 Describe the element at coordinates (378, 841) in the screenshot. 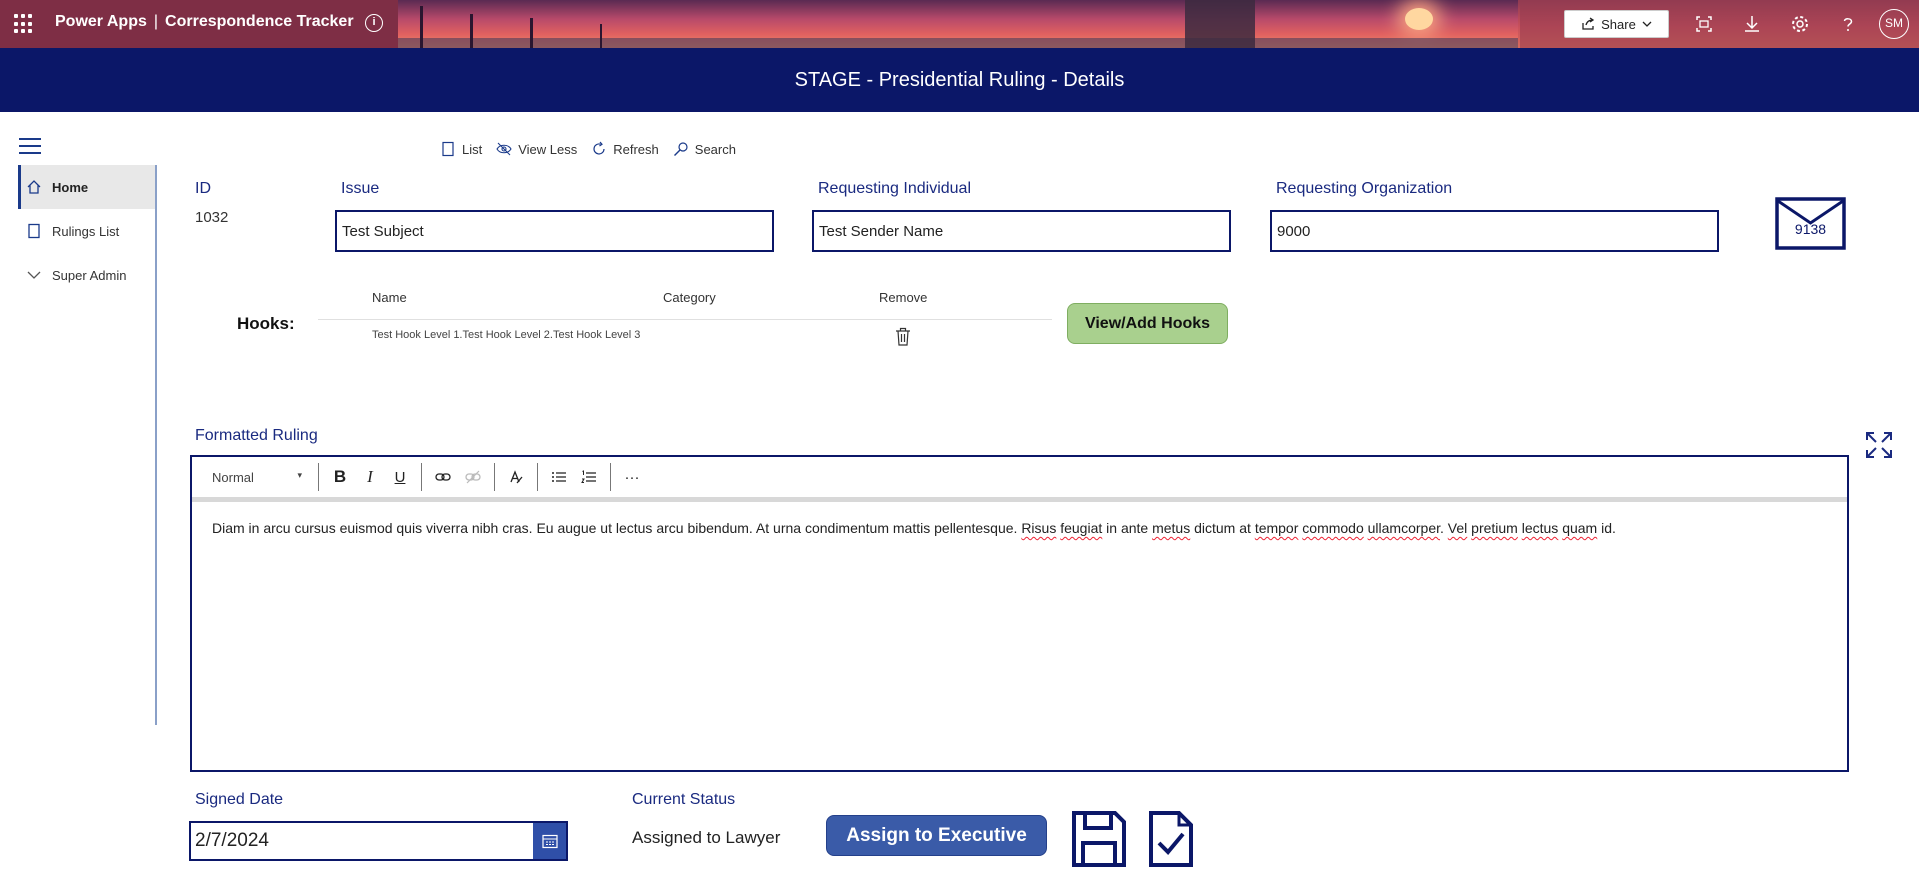

I see `signed-date-input: 2/7/2024` at that location.